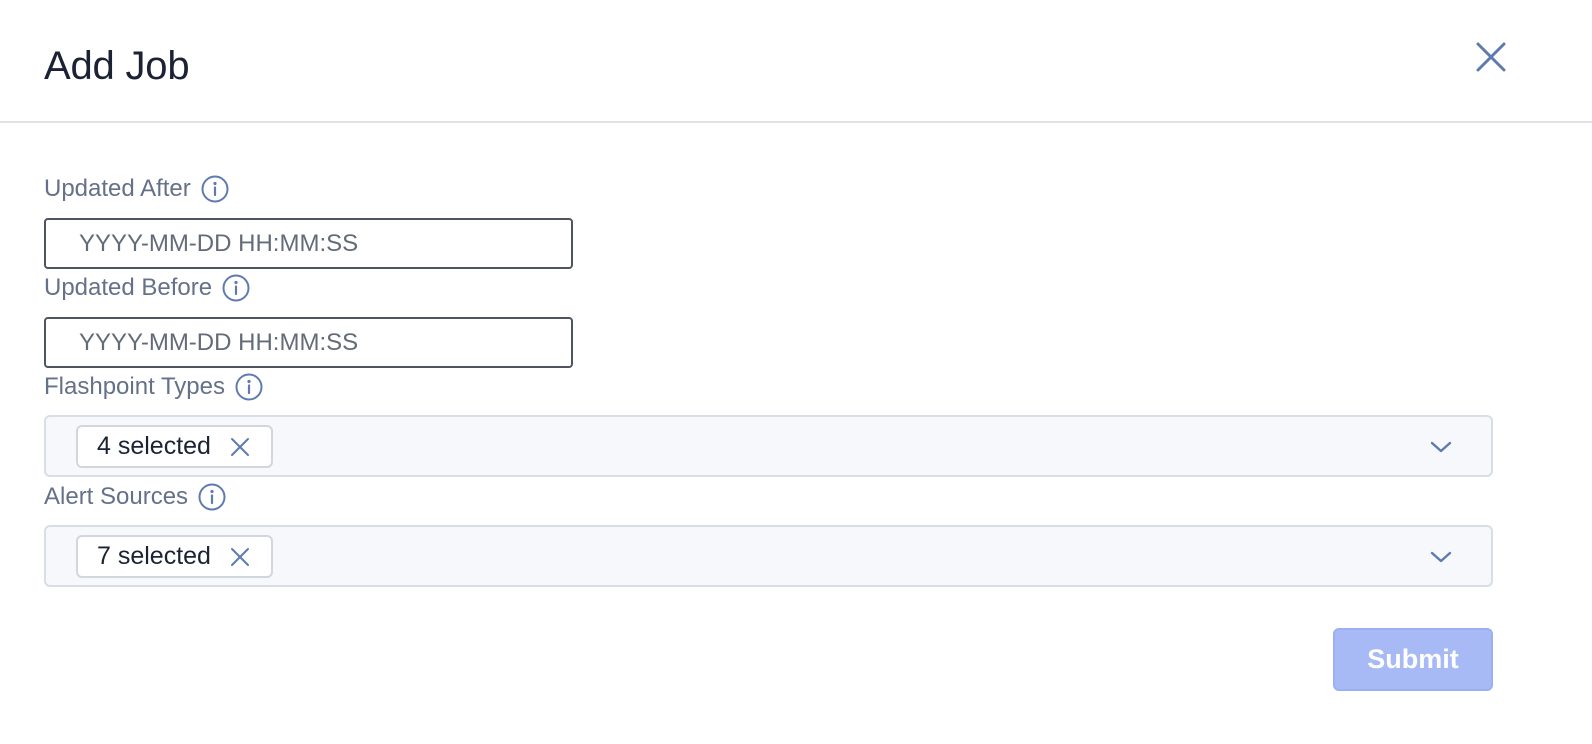 Image resolution: width=1592 pixels, height=744 pixels. I want to click on flashpoint-types-label-row: Flashpoint Types, so click(154, 387).